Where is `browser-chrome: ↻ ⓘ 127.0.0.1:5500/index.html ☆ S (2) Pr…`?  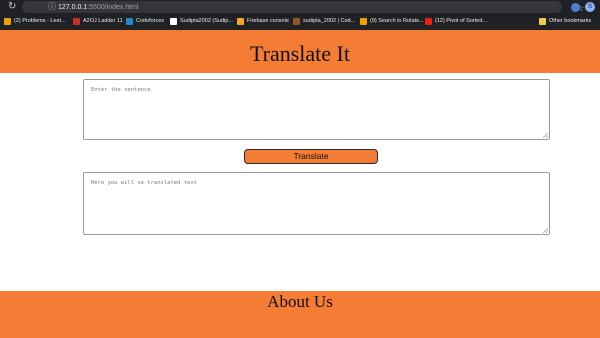 browser-chrome: ↻ ⓘ 127.0.0.1:5500/index.html ☆ S (2) Pr… is located at coordinates (300, 15).